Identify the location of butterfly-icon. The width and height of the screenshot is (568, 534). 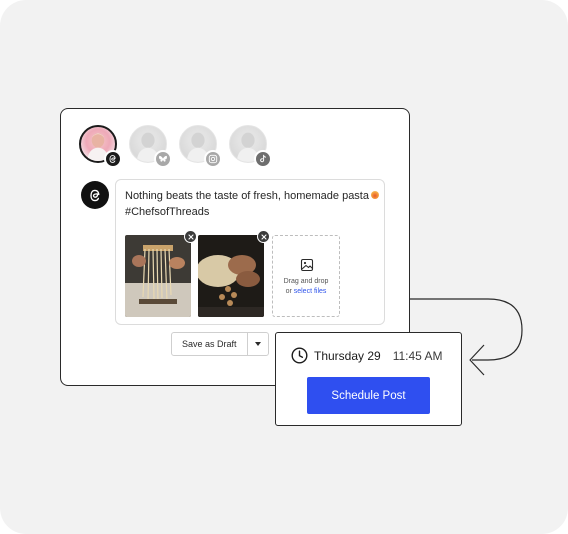
(163, 159).